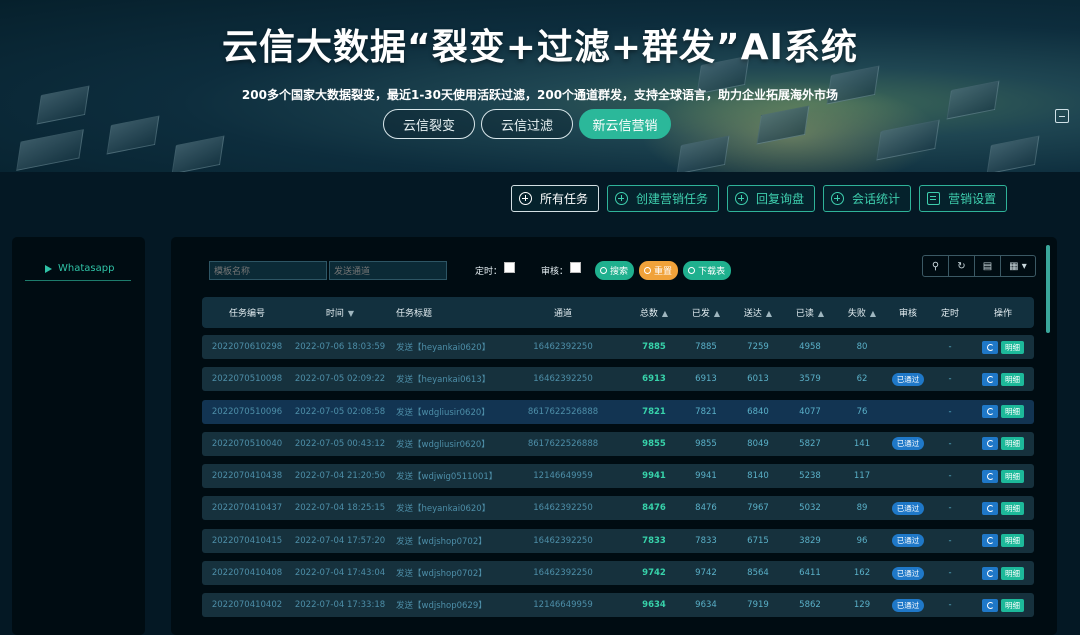 The height and width of the screenshot is (635, 1080). I want to click on col-time: 时间 ▼, so click(340, 312).